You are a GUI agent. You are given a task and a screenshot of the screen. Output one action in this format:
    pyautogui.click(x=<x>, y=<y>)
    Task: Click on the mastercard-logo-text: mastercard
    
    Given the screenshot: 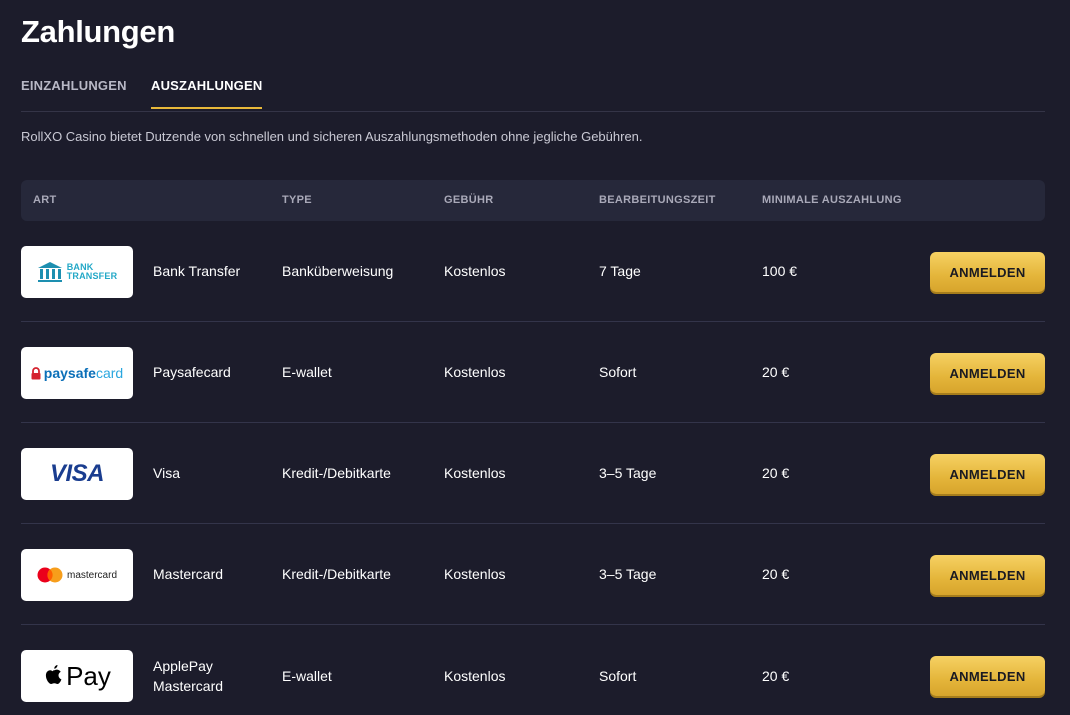 What is the action you would take?
    pyautogui.click(x=91, y=575)
    